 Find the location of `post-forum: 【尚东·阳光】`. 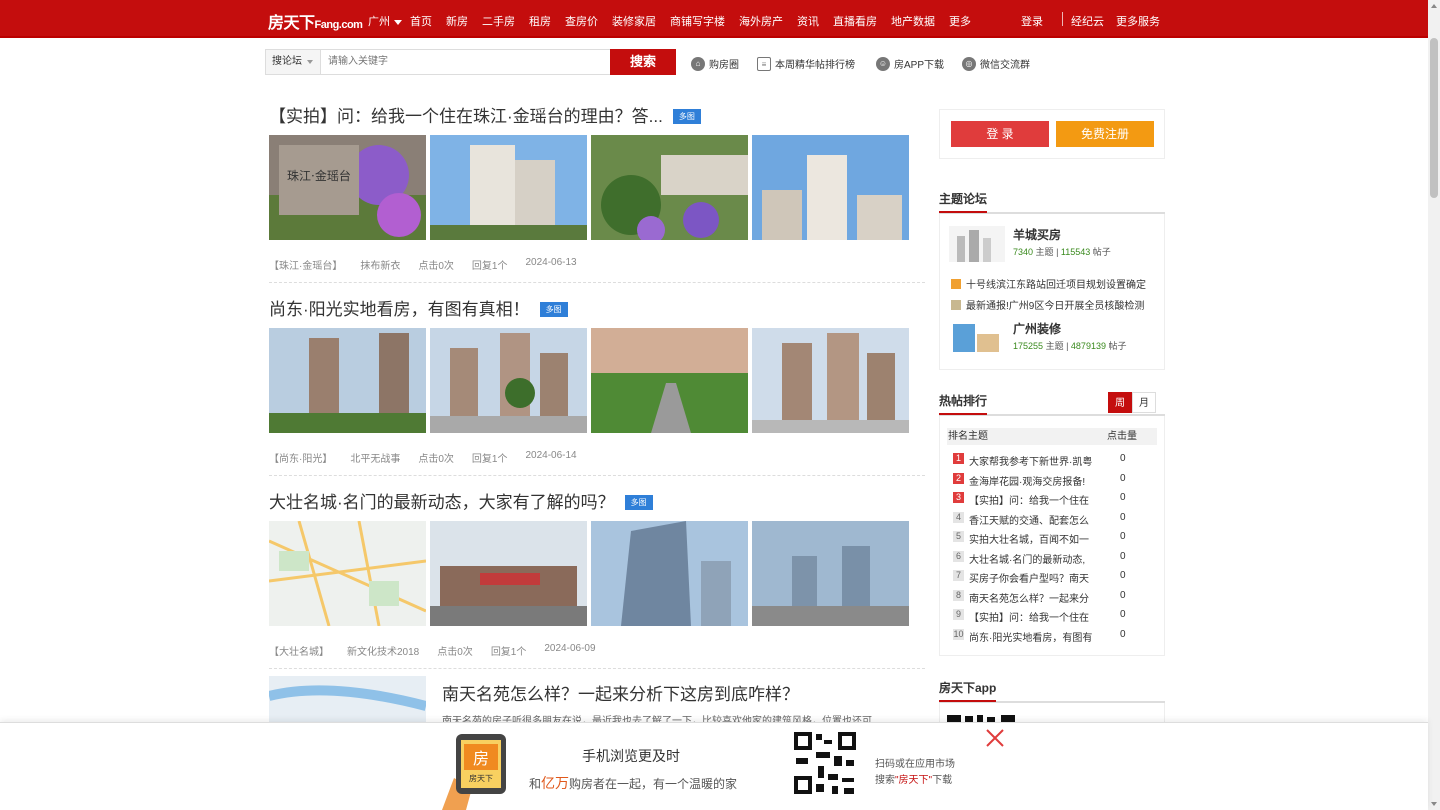

post-forum: 【尚东·阳光】 is located at coordinates (300, 457).